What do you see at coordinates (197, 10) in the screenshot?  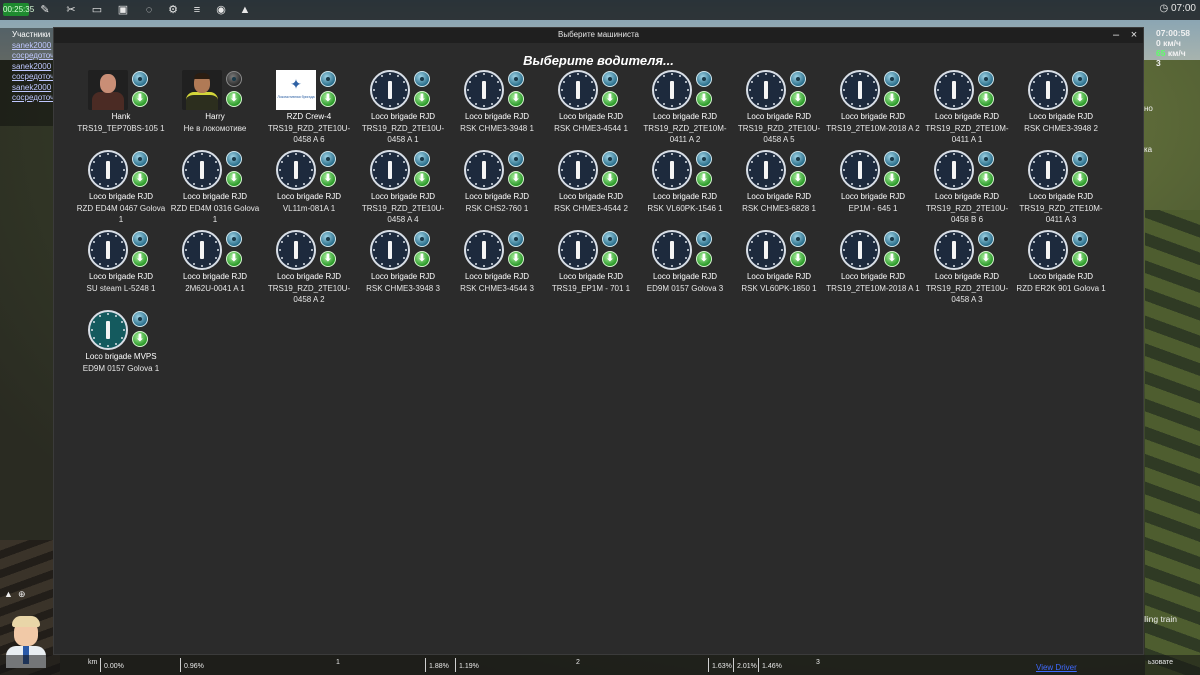 I see `menu-icon: ≡` at bounding box center [197, 10].